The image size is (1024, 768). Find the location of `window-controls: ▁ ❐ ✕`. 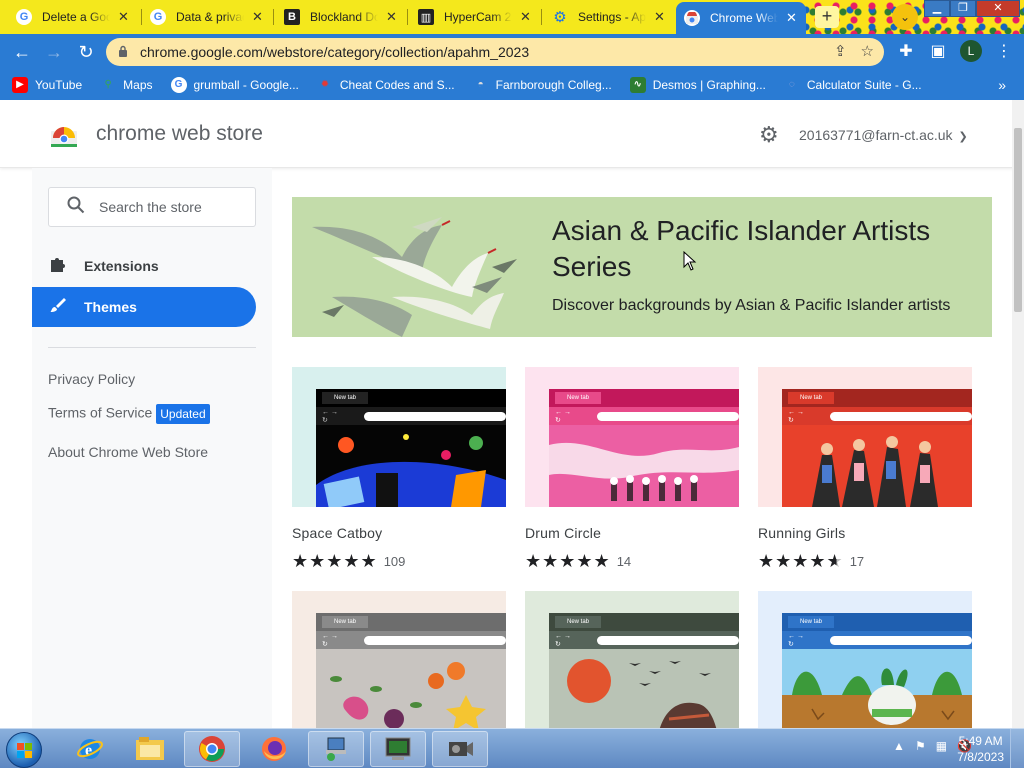

window-controls: ▁ ❐ ✕ is located at coordinates (972, 8).